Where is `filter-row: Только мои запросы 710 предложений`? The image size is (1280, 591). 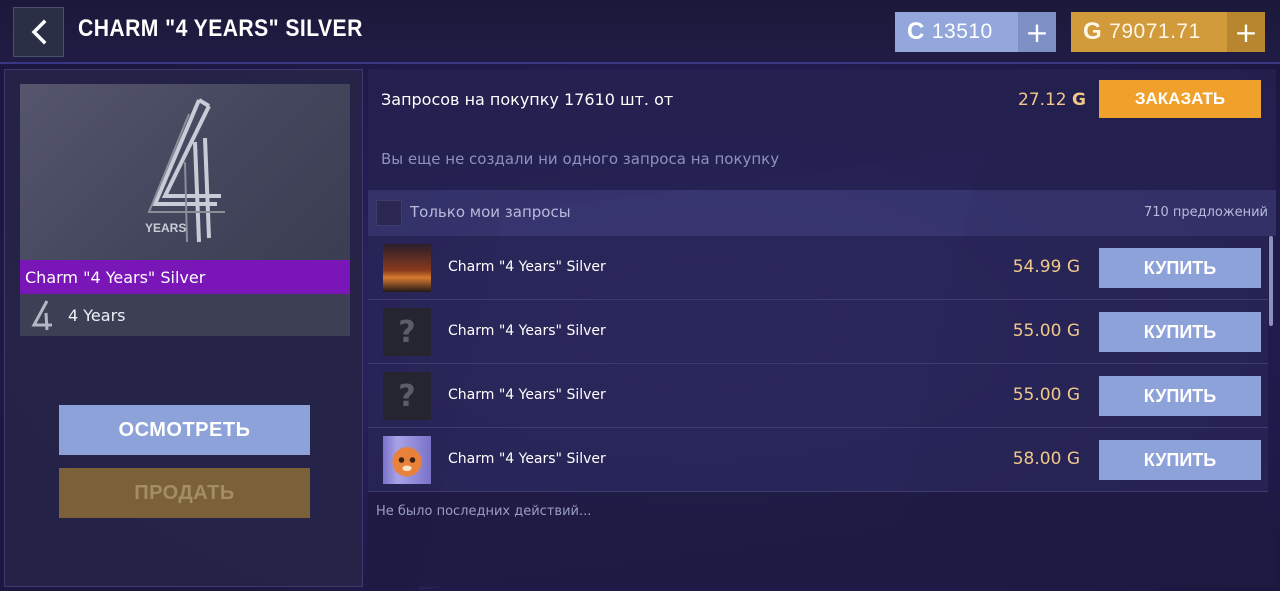 filter-row: Только мои запросы 710 предложений is located at coordinates (822, 213).